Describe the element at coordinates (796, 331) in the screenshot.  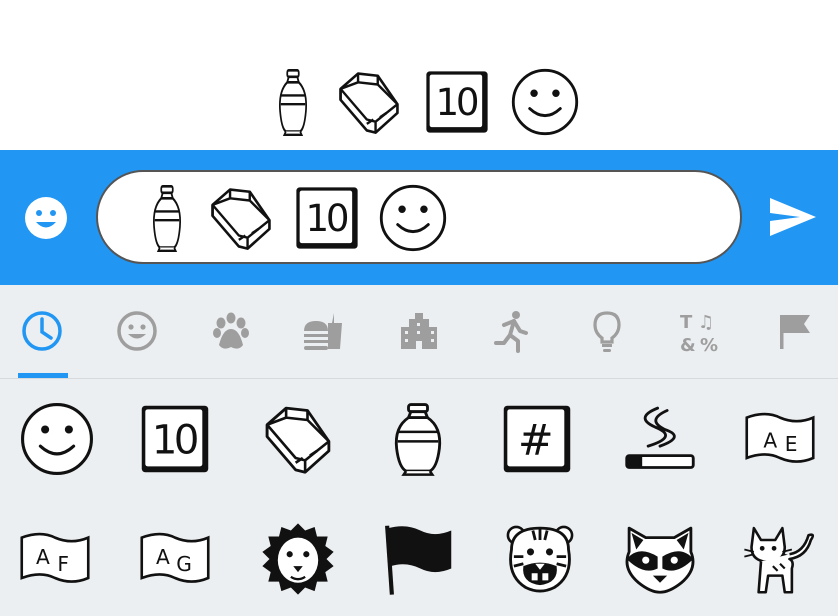
I see `flag-icon` at that location.